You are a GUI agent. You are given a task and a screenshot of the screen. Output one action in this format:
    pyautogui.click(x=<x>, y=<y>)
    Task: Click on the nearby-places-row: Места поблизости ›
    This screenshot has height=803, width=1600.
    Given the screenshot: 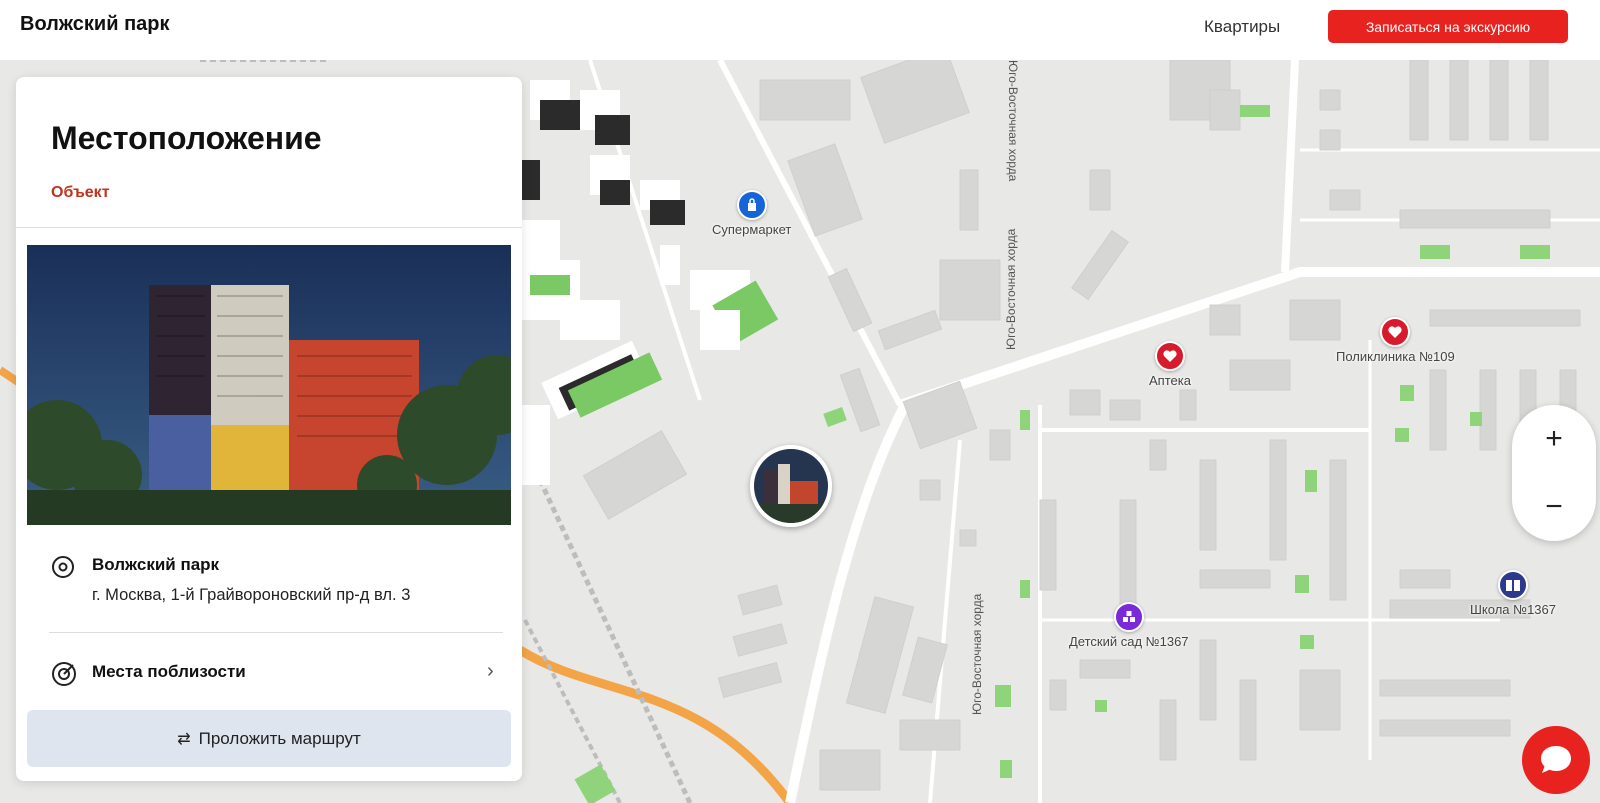 What is the action you would take?
    pyautogui.click(x=269, y=673)
    